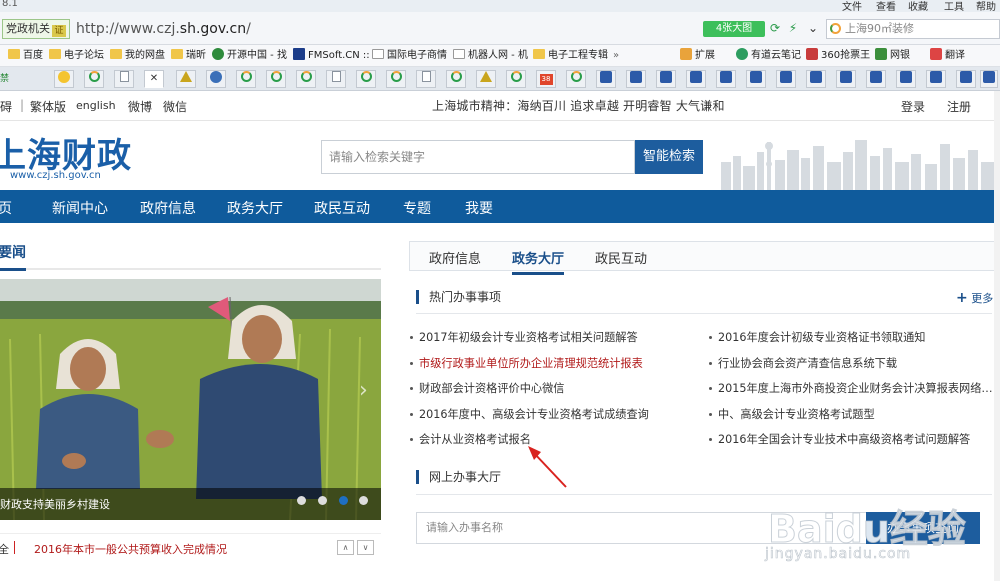 The width and height of the screenshot is (1000, 581). What do you see at coordinates (386, 29) in the screenshot?
I see `url-field: http://www.czj.sh.gov.cn/` at bounding box center [386, 29].